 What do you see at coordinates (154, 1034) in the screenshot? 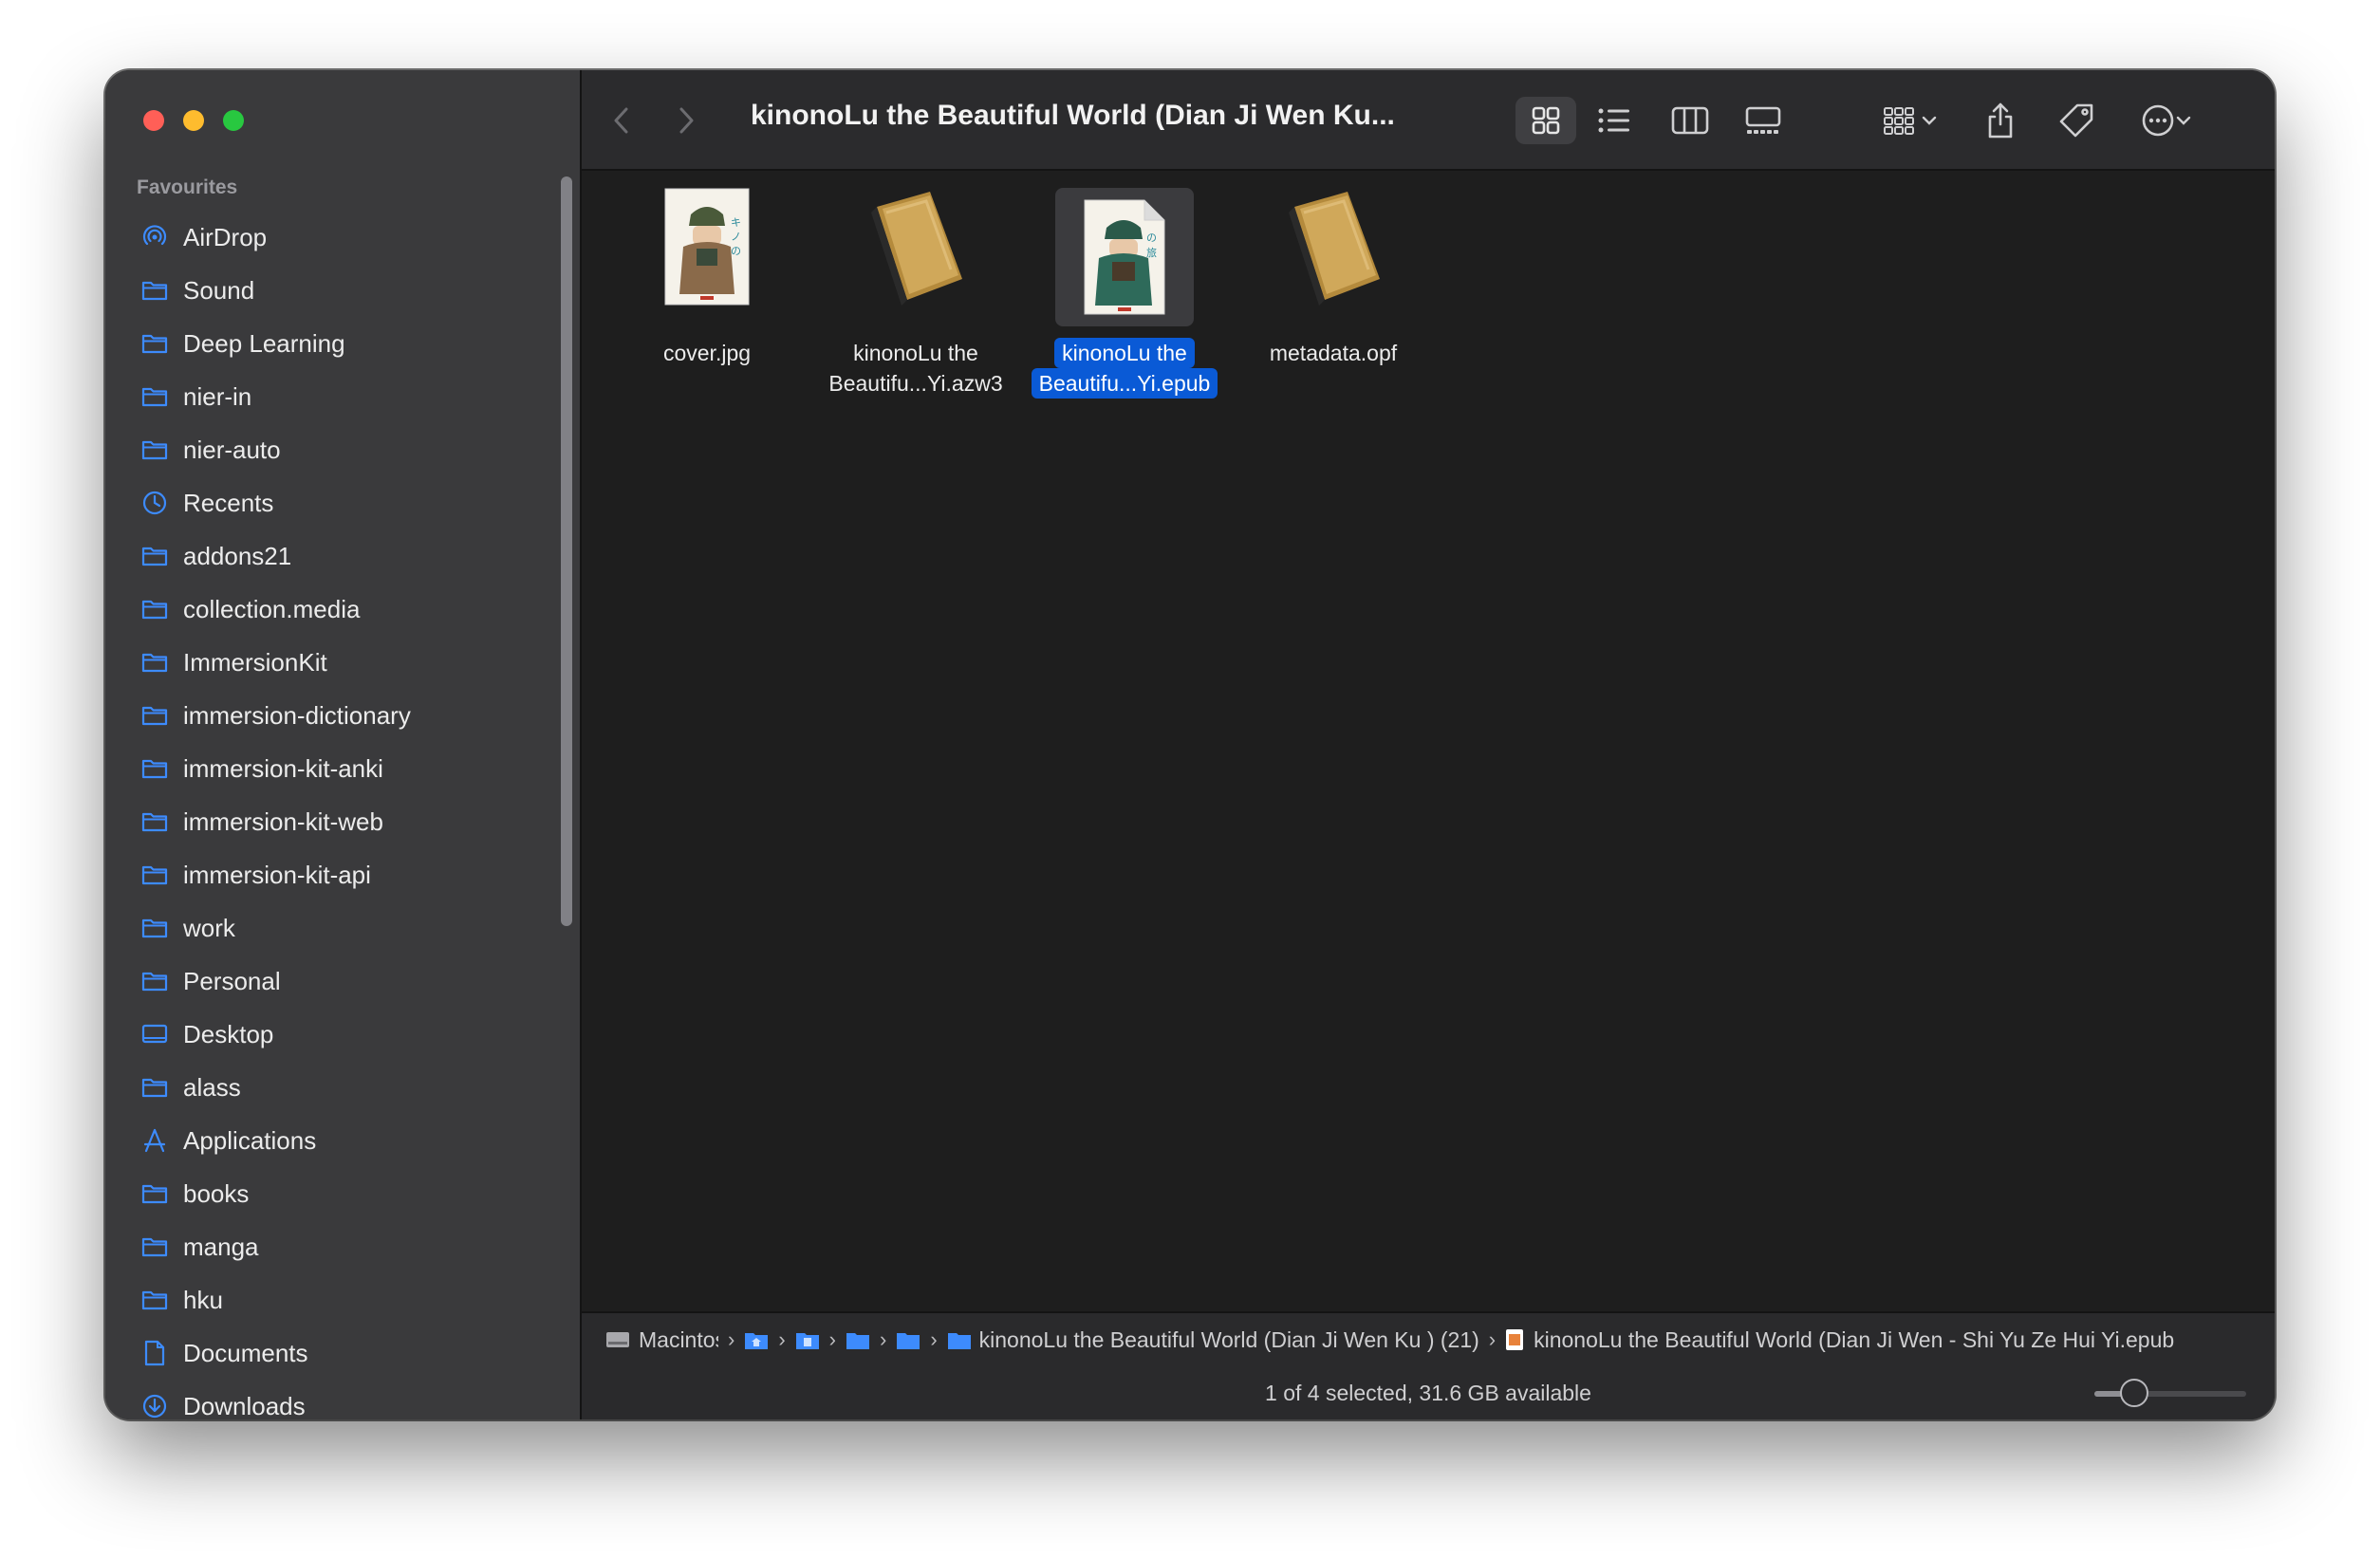
I see `desktop-icon` at bounding box center [154, 1034].